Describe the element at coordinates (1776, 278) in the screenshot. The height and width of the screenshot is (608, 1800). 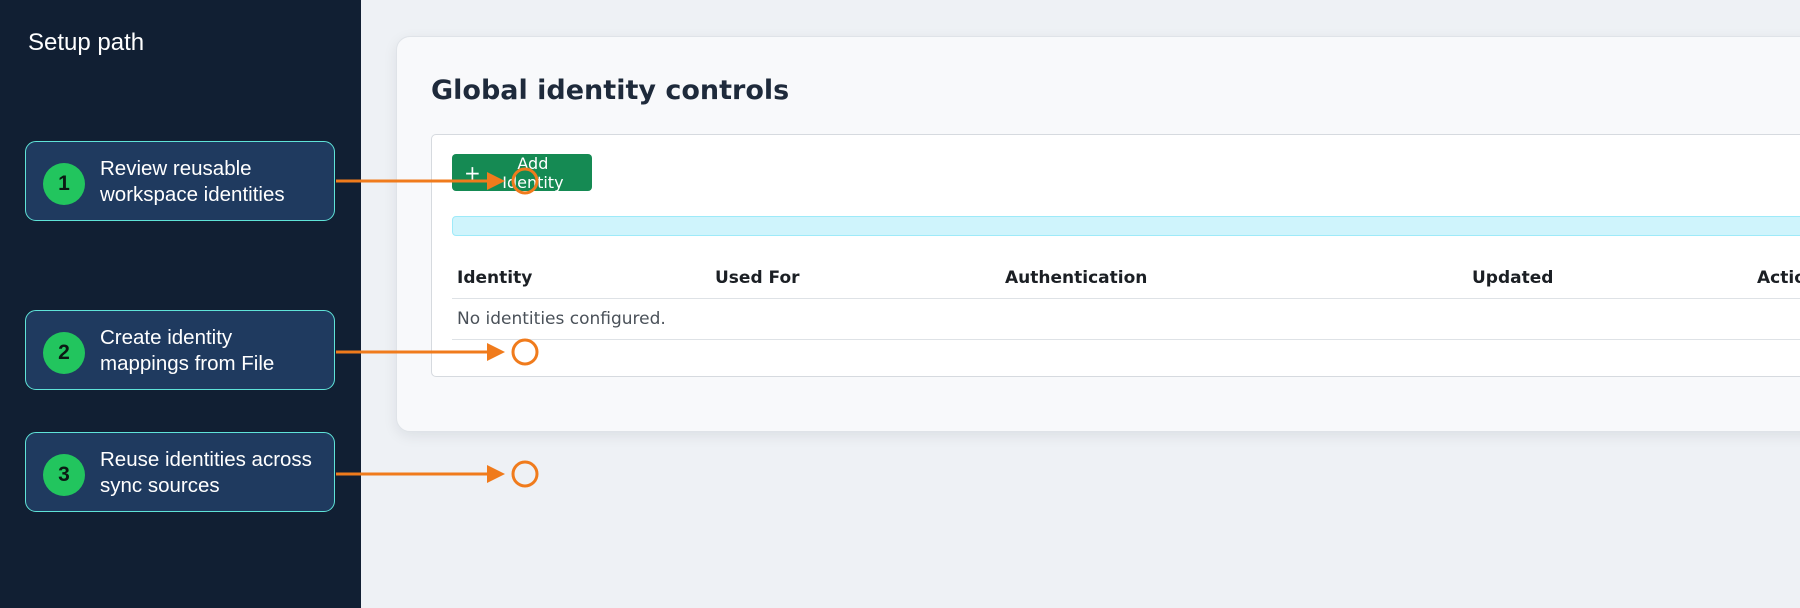
I see `column-header-actions: Actions` at that location.